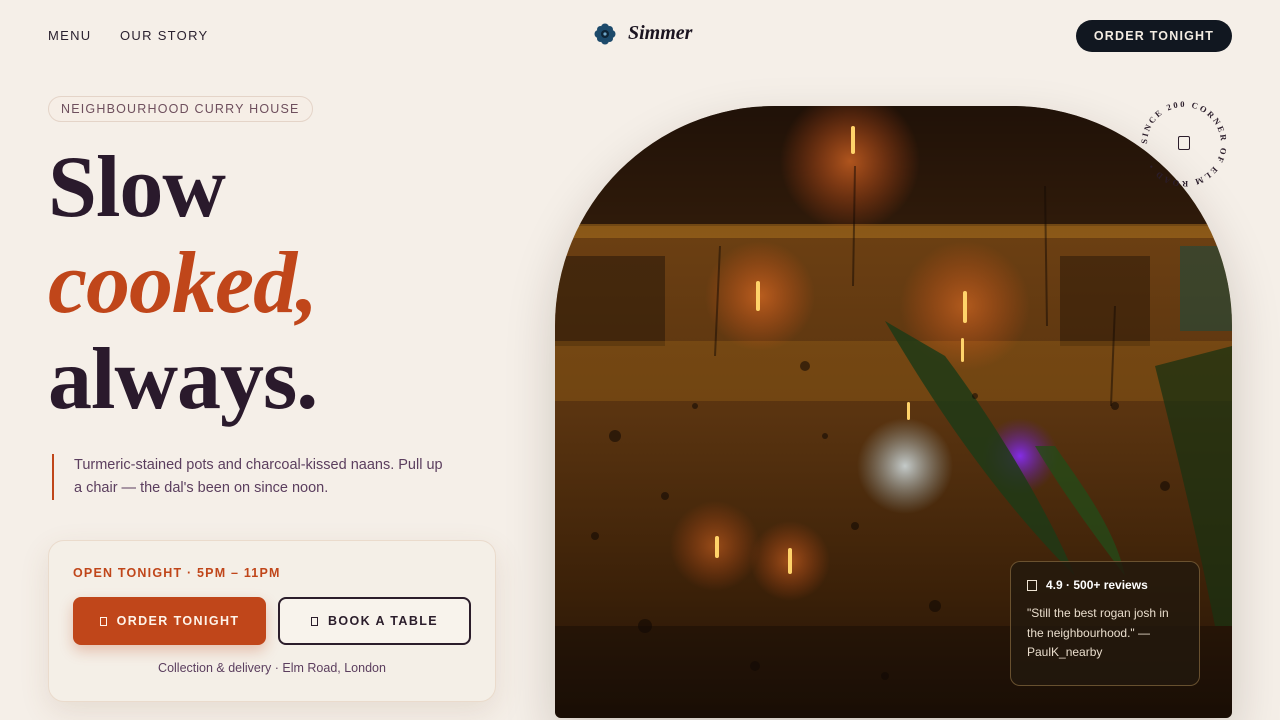  What do you see at coordinates (1032, 585) in the screenshot?
I see `star-icon` at bounding box center [1032, 585].